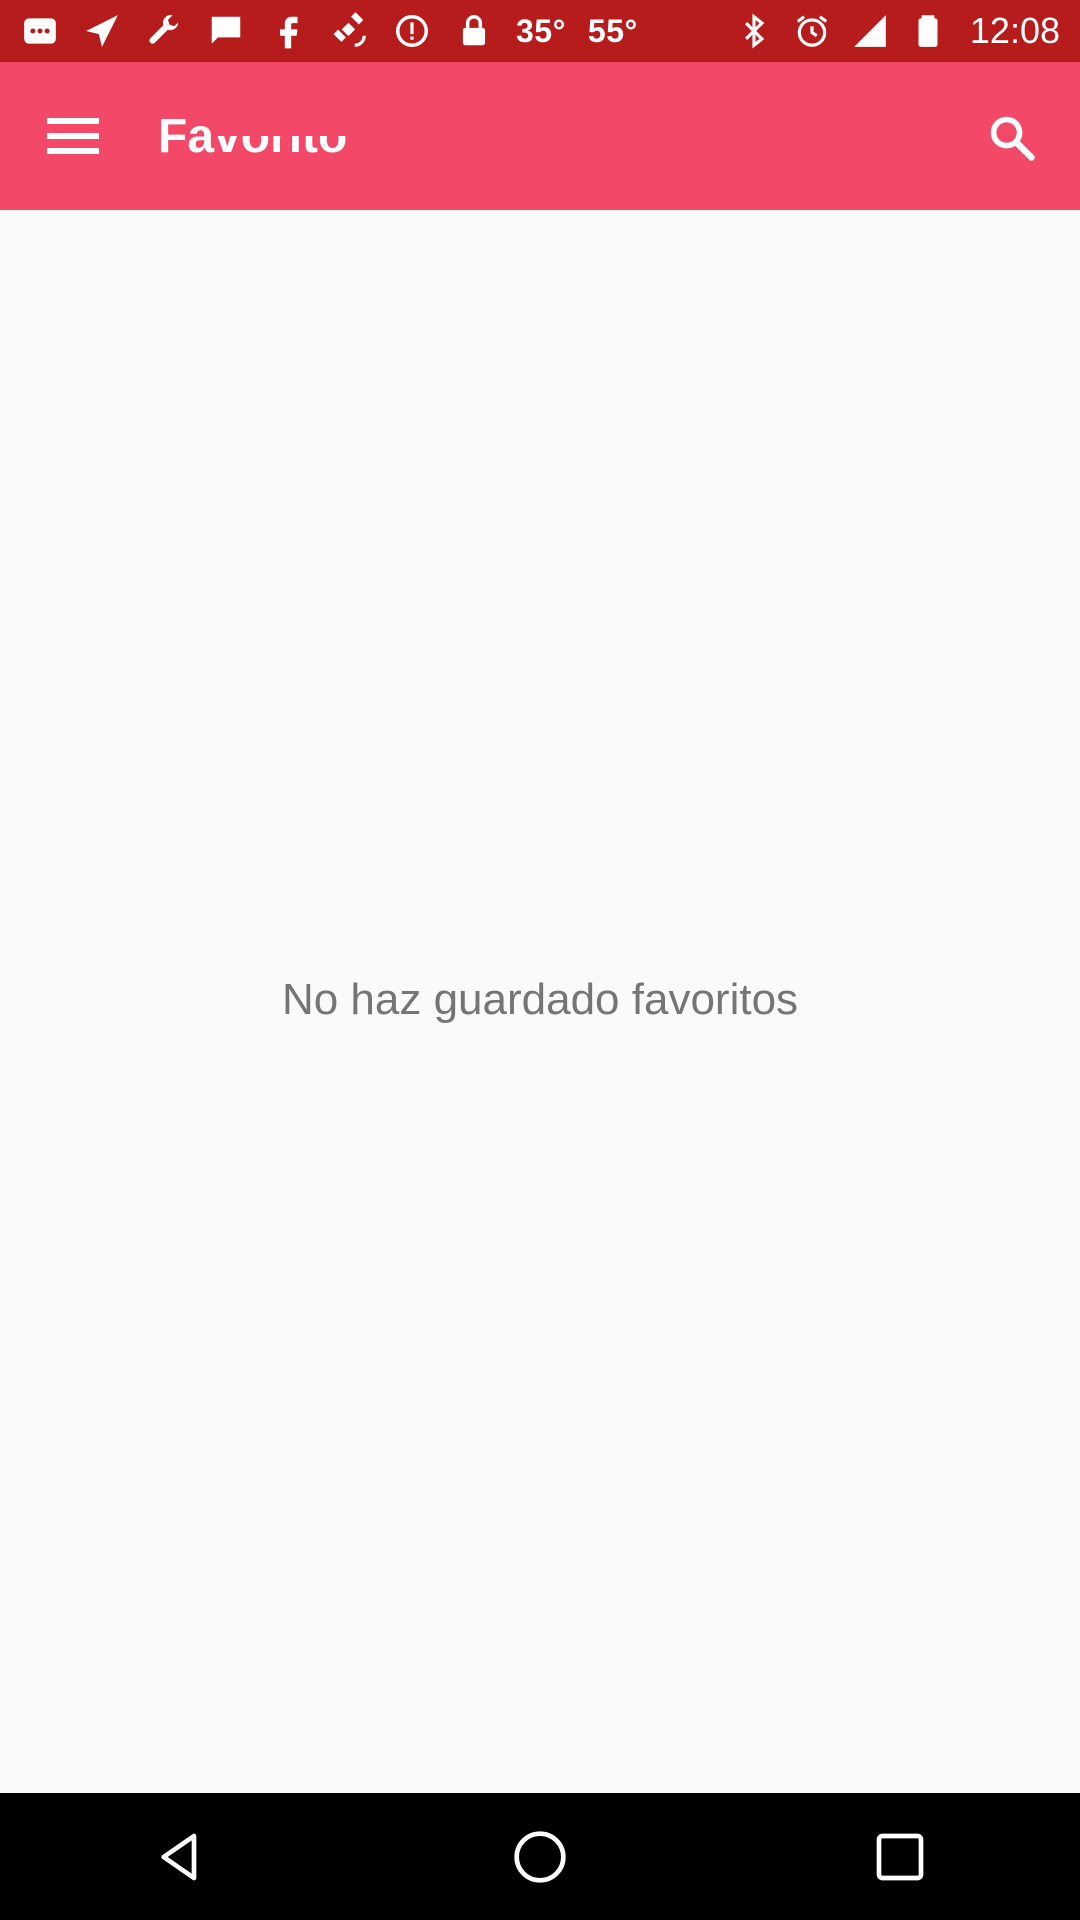  What do you see at coordinates (612, 30) in the screenshot?
I see `temperature-reading-2: 55°` at bounding box center [612, 30].